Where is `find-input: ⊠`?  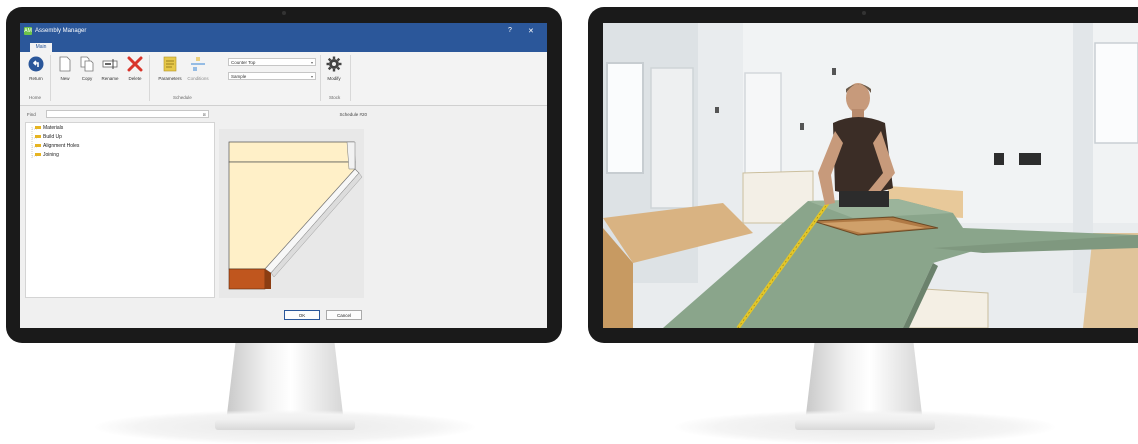
find-input: ⊠ is located at coordinates (127, 114).